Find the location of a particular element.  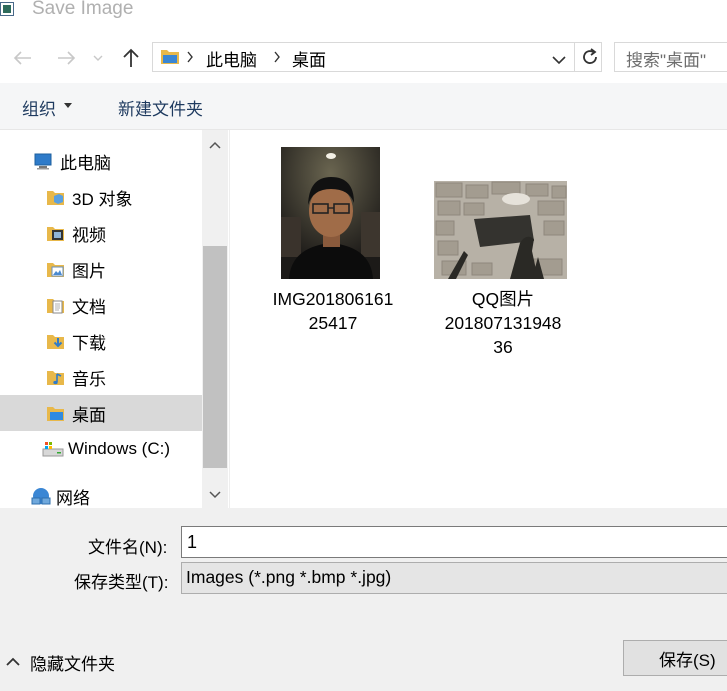

forward-arrow-icon is located at coordinates (67, 58).